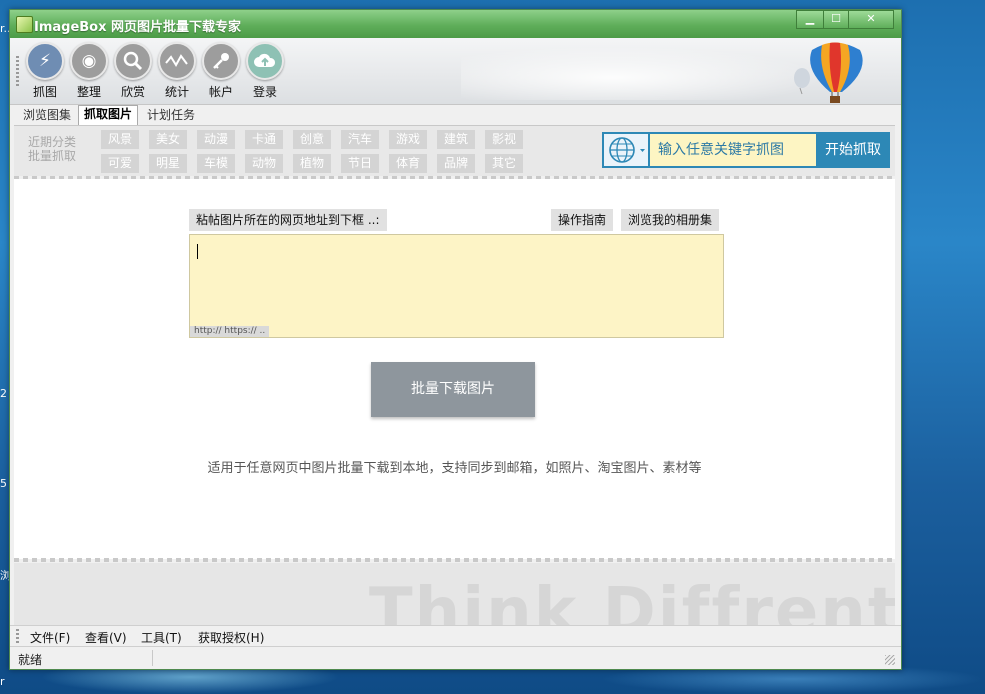 The height and width of the screenshot is (694, 985). I want to click on status-bar: 就绪, so click(455, 657).